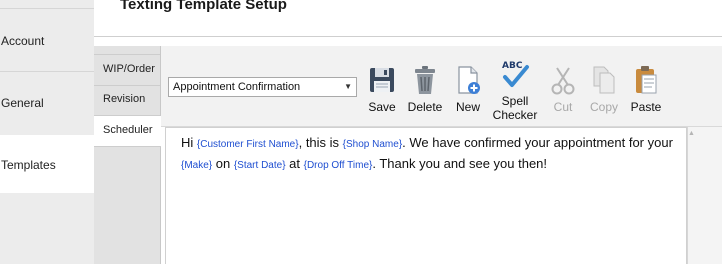 The height and width of the screenshot is (264, 722). Describe the element at coordinates (320, 142) in the screenshot. I see `text-segment: , this is` at that location.